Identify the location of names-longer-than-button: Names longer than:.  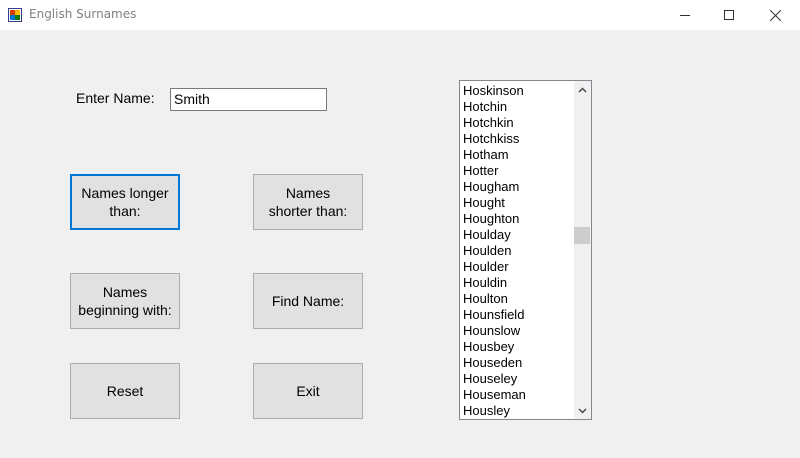
(125, 202).